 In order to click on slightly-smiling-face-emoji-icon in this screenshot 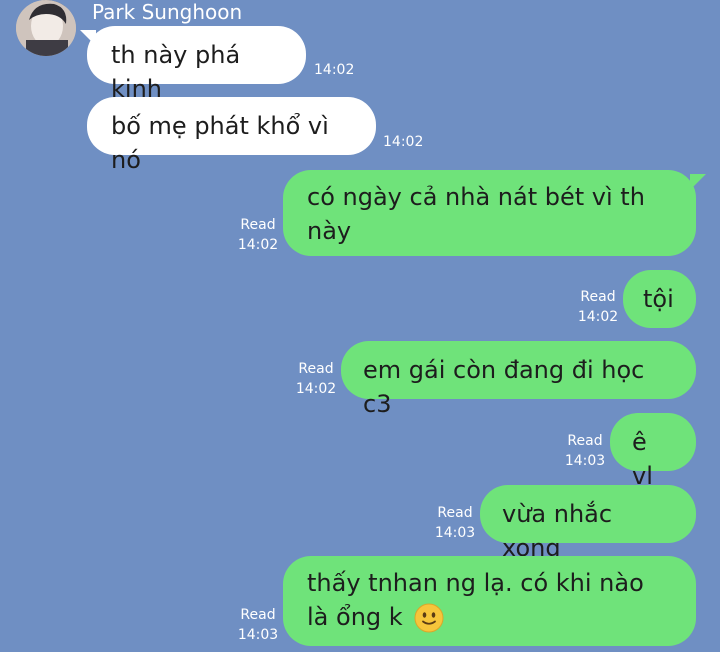, I will do `click(429, 618)`.